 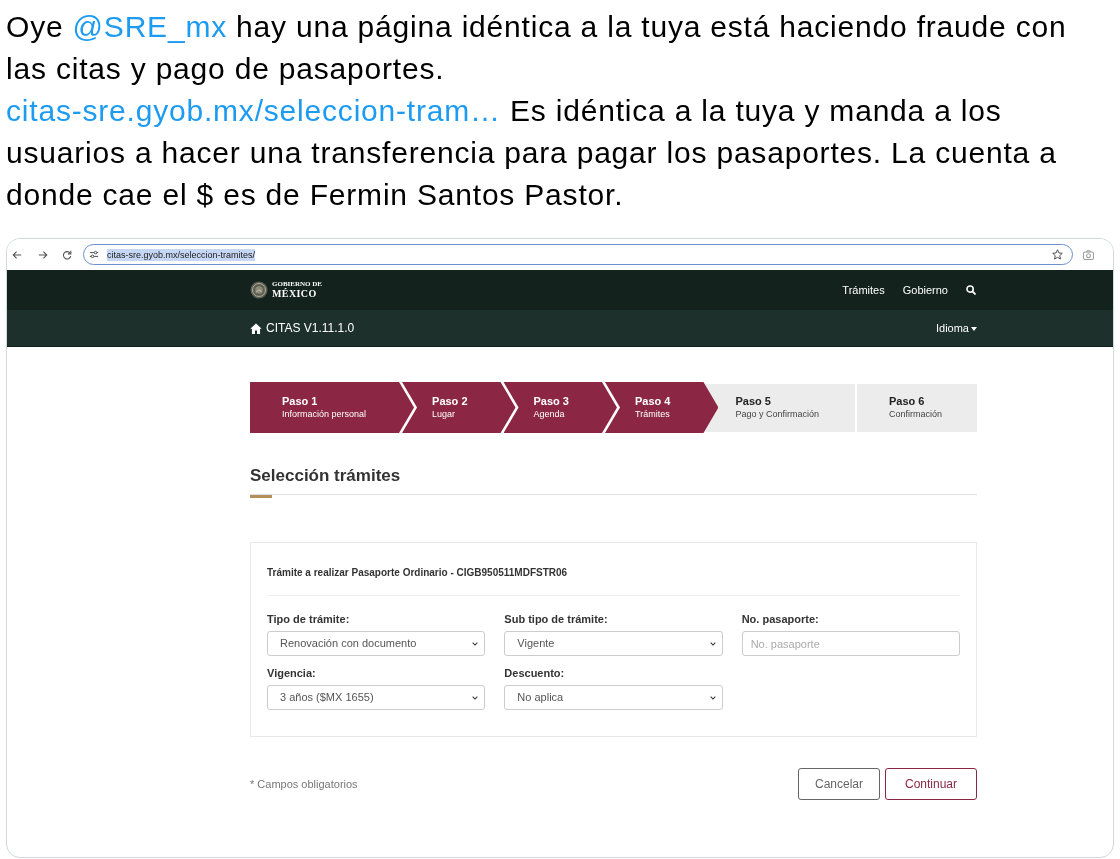 What do you see at coordinates (535, 673) in the screenshot?
I see `field-label: Descuento:` at bounding box center [535, 673].